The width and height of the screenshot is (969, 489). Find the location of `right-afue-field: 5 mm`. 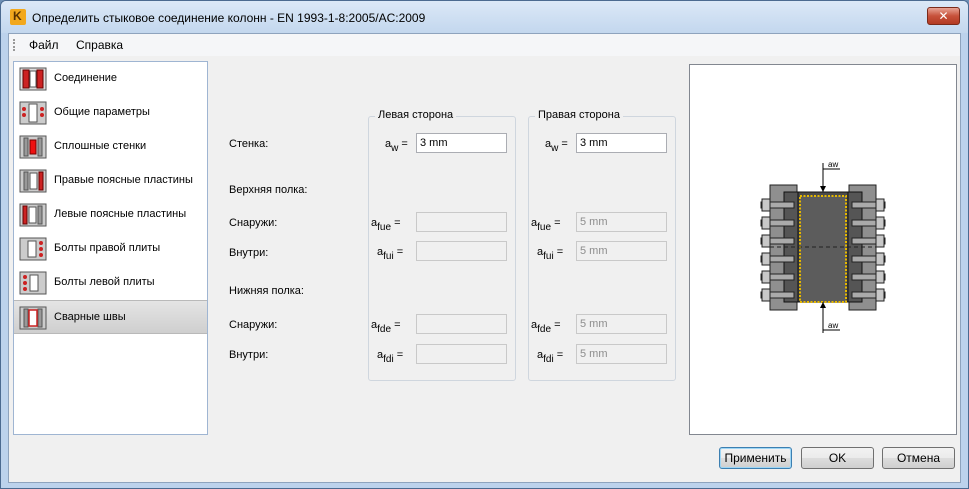

right-afue-field: 5 mm is located at coordinates (621, 222).